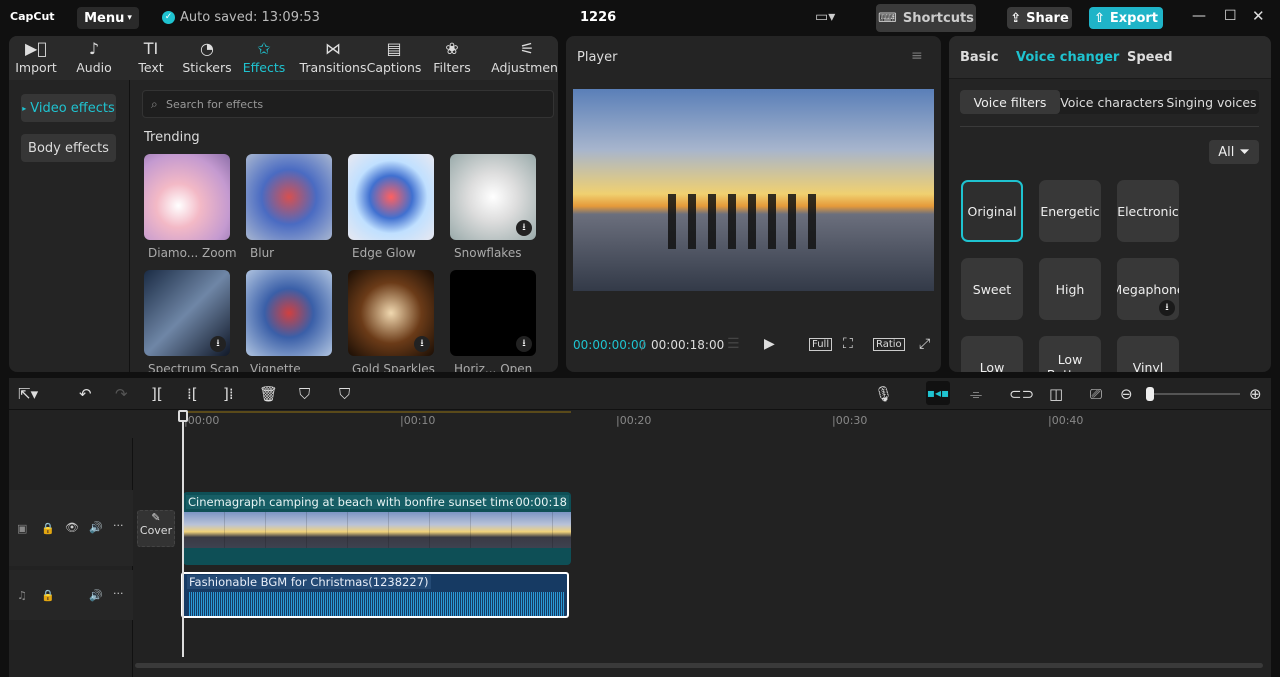 This screenshot has height=677, width=1280. What do you see at coordinates (264, 56) in the screenshot?
I see `tab-effects: ✩ Effects` at bounding box center [264, 56].